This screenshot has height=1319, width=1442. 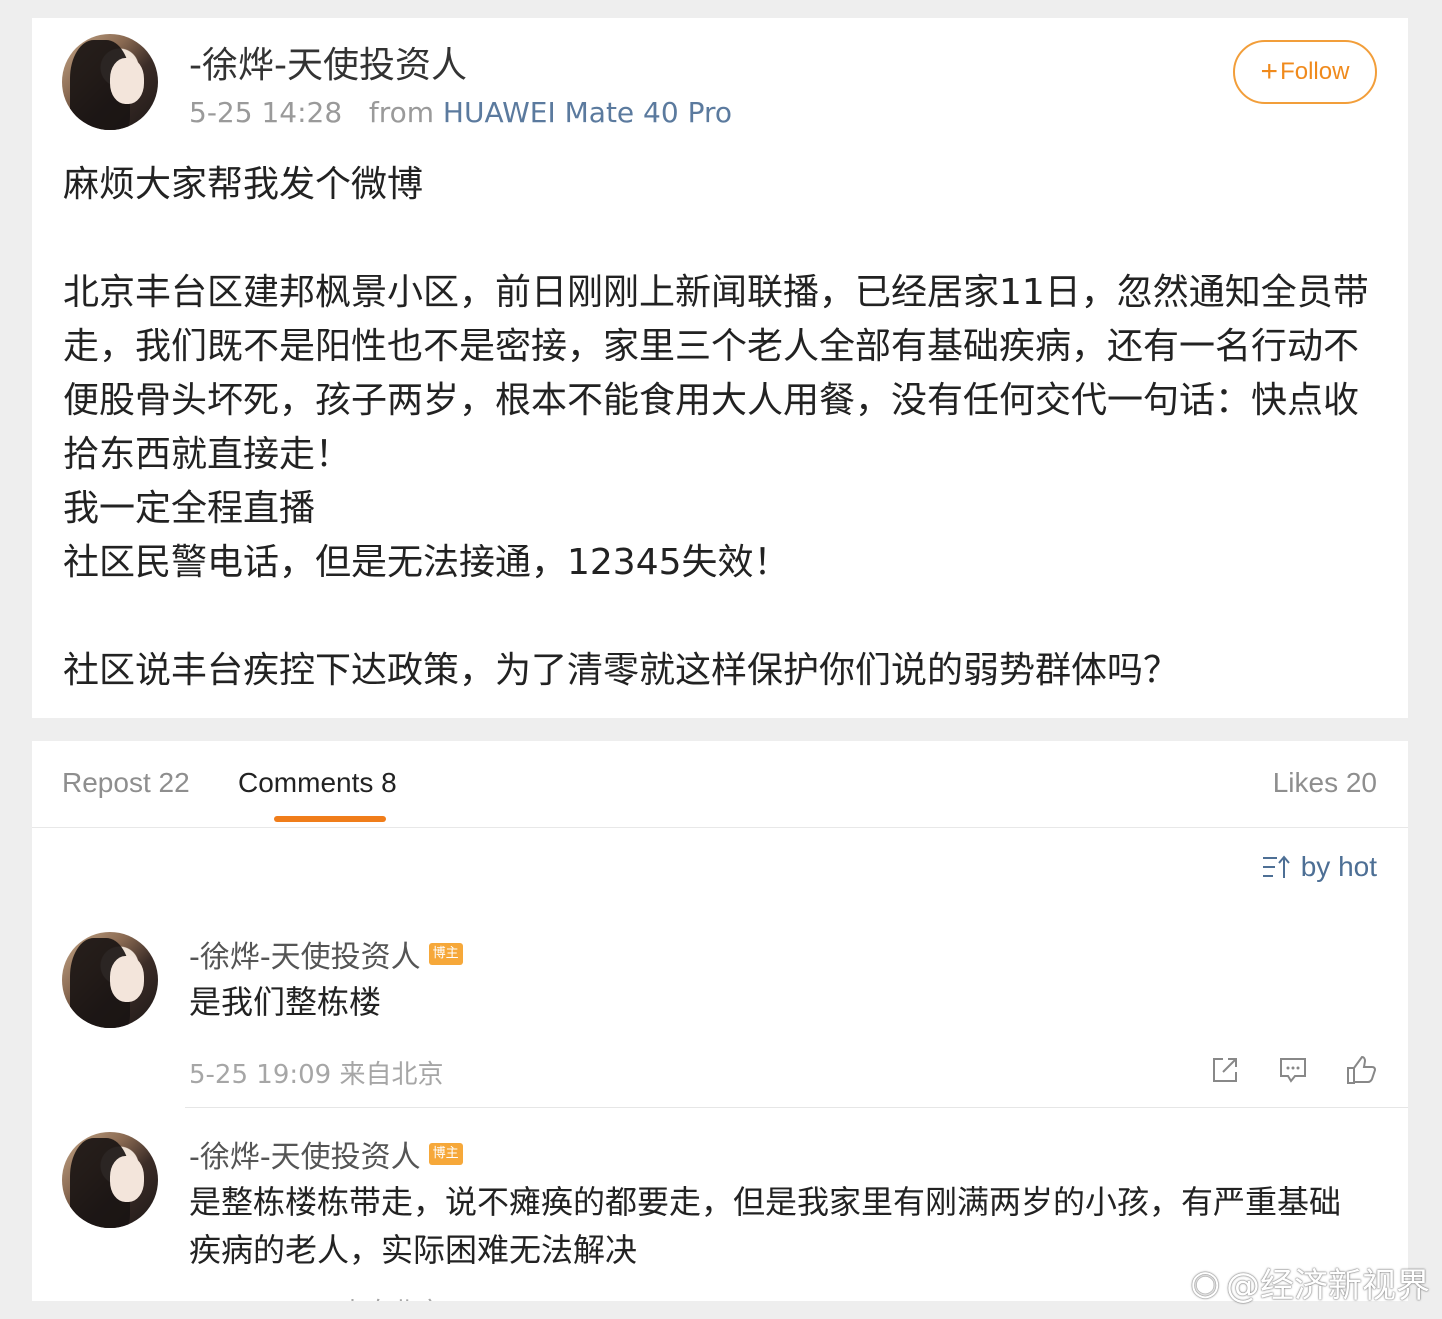 What do you see at coordinates (330, 819) in the screenshot?
I see `active-tab-indicator` at bounding box center [330, 819].